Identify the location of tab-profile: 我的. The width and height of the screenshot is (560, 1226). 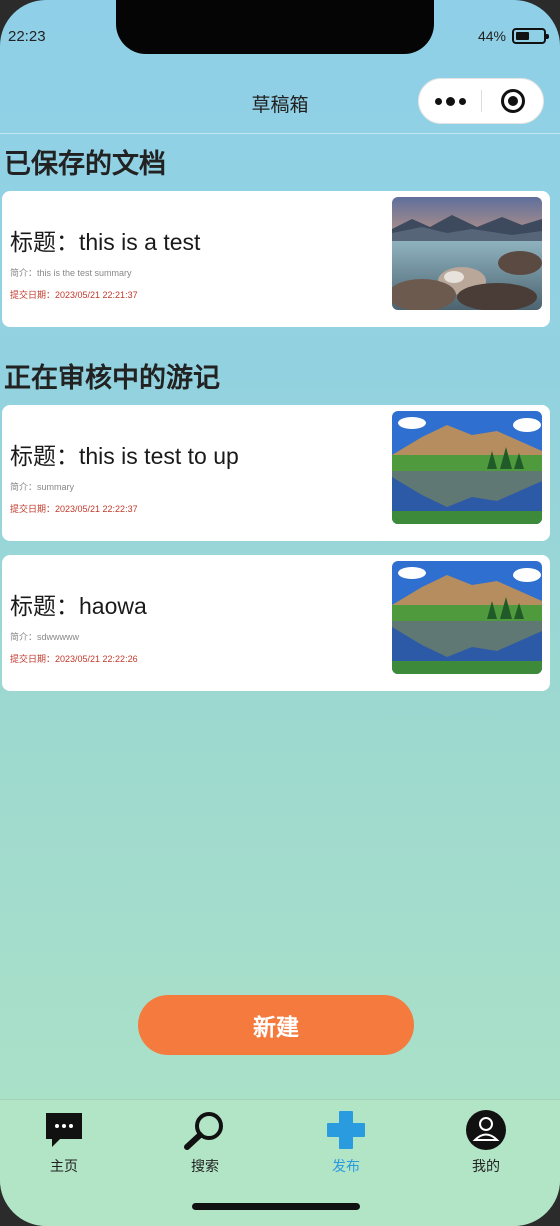
(486, 1143).